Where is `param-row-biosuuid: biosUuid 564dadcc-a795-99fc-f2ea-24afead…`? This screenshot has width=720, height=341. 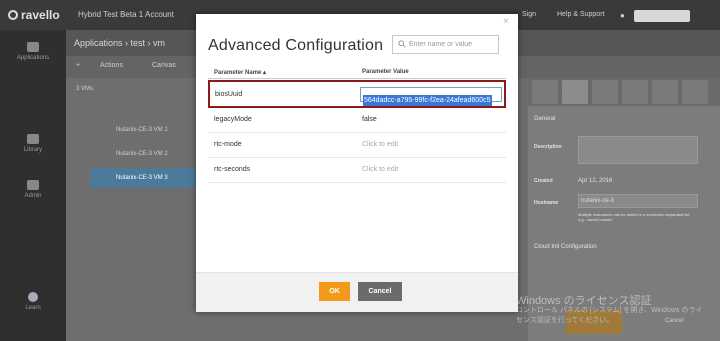 param-row-biosuuid: biosUuid 564dadcc-a795-99fc-f2ea-24afead… is located at coordinates (357, 94).